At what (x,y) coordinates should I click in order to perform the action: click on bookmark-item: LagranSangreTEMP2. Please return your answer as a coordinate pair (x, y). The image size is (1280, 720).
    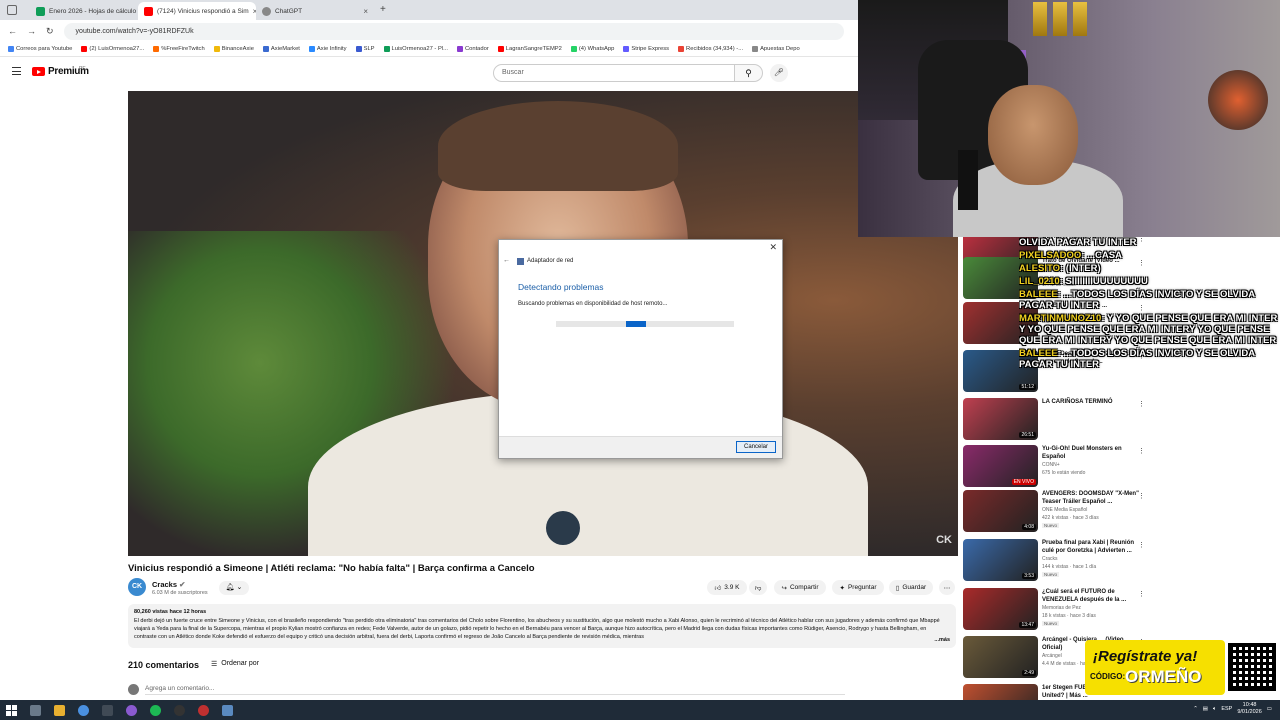
    Looking at the image, I should click on (529, 49).